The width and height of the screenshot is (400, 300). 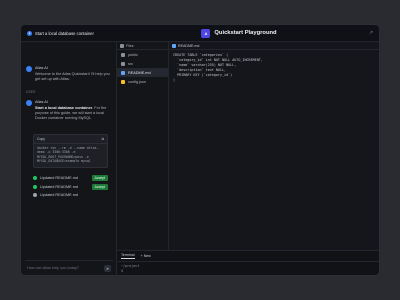 I want to click on app-header: A Quickstart Playground, so click(x=239, y=33).